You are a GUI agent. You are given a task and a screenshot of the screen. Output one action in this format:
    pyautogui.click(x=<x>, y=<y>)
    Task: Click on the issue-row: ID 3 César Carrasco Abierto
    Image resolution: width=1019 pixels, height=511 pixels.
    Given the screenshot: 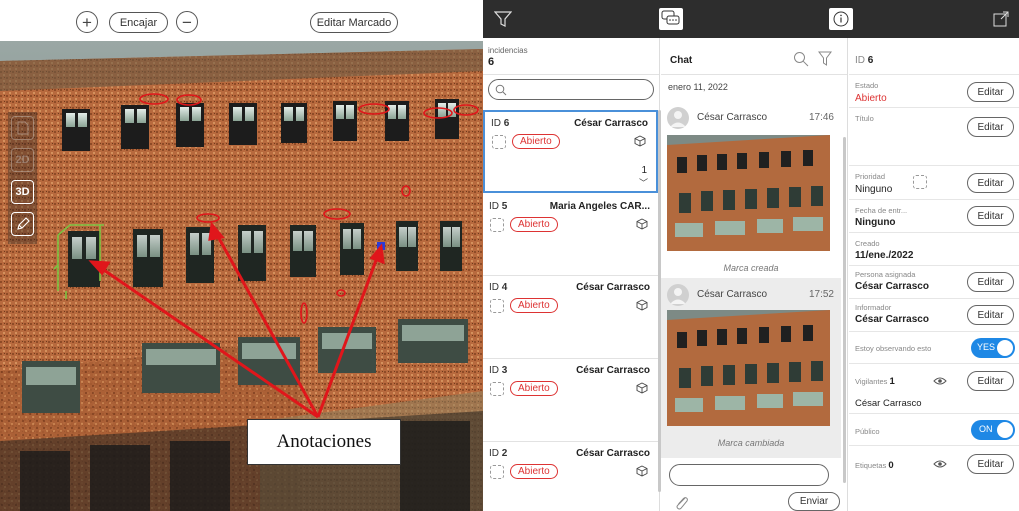 What is the action you would take?
    pyautogui.click(x=570, y=400)
    